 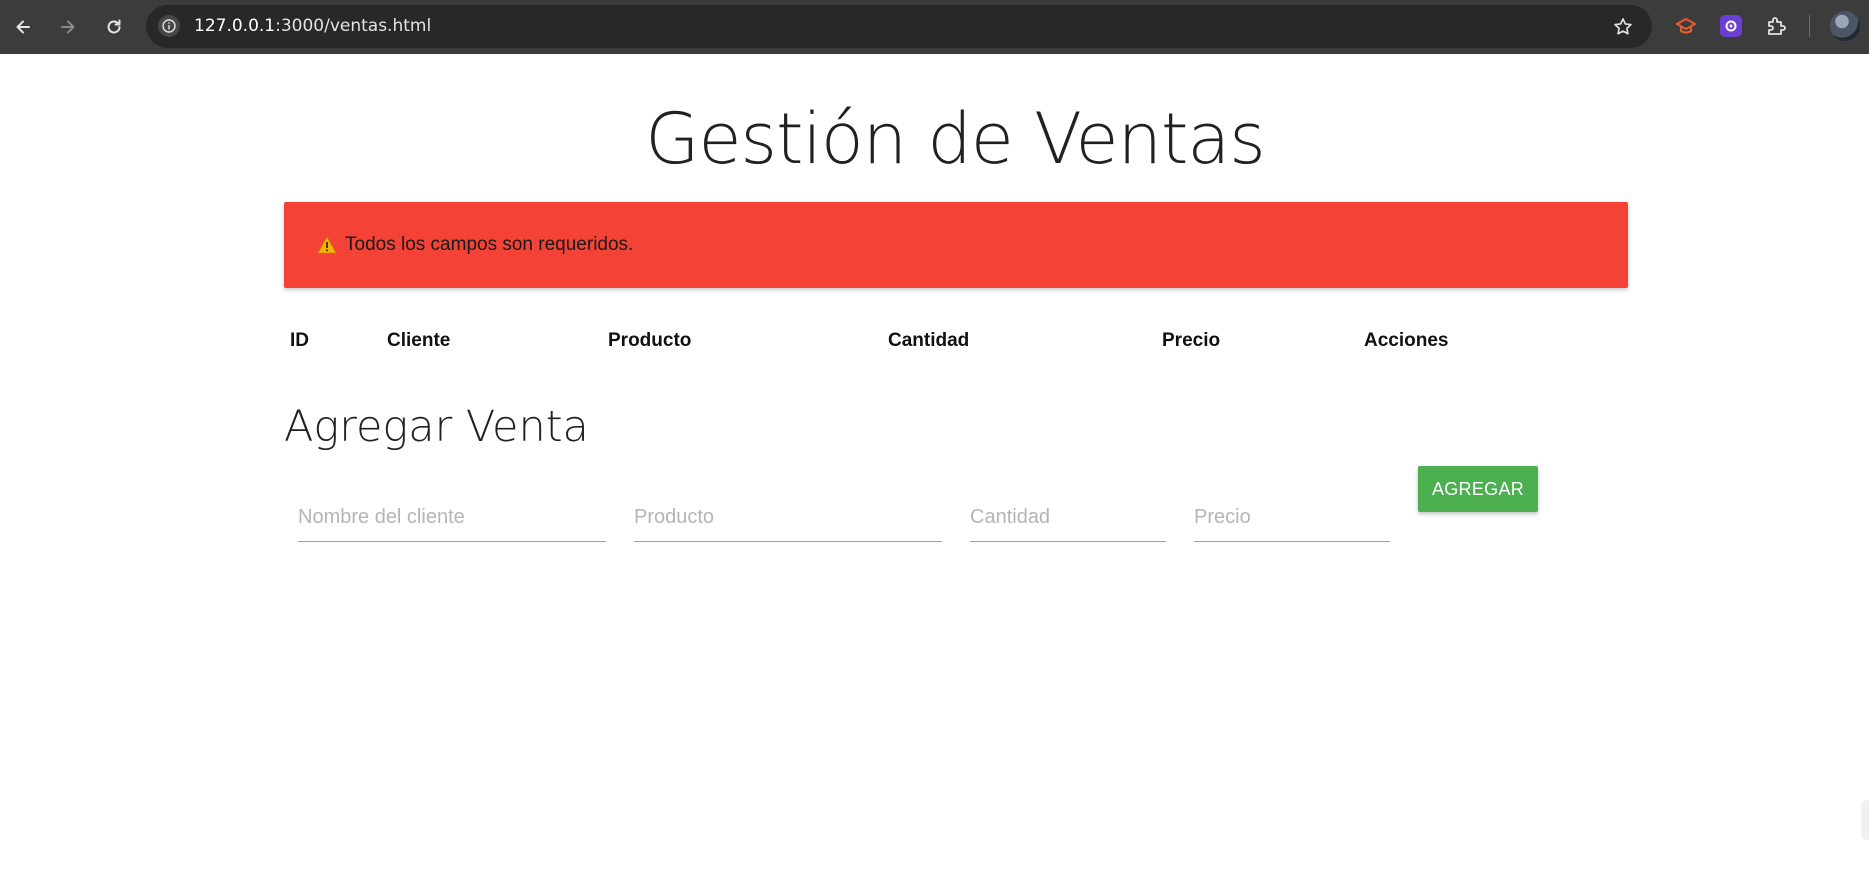 I want to click on site-info-button, so click(x=169, y=26).